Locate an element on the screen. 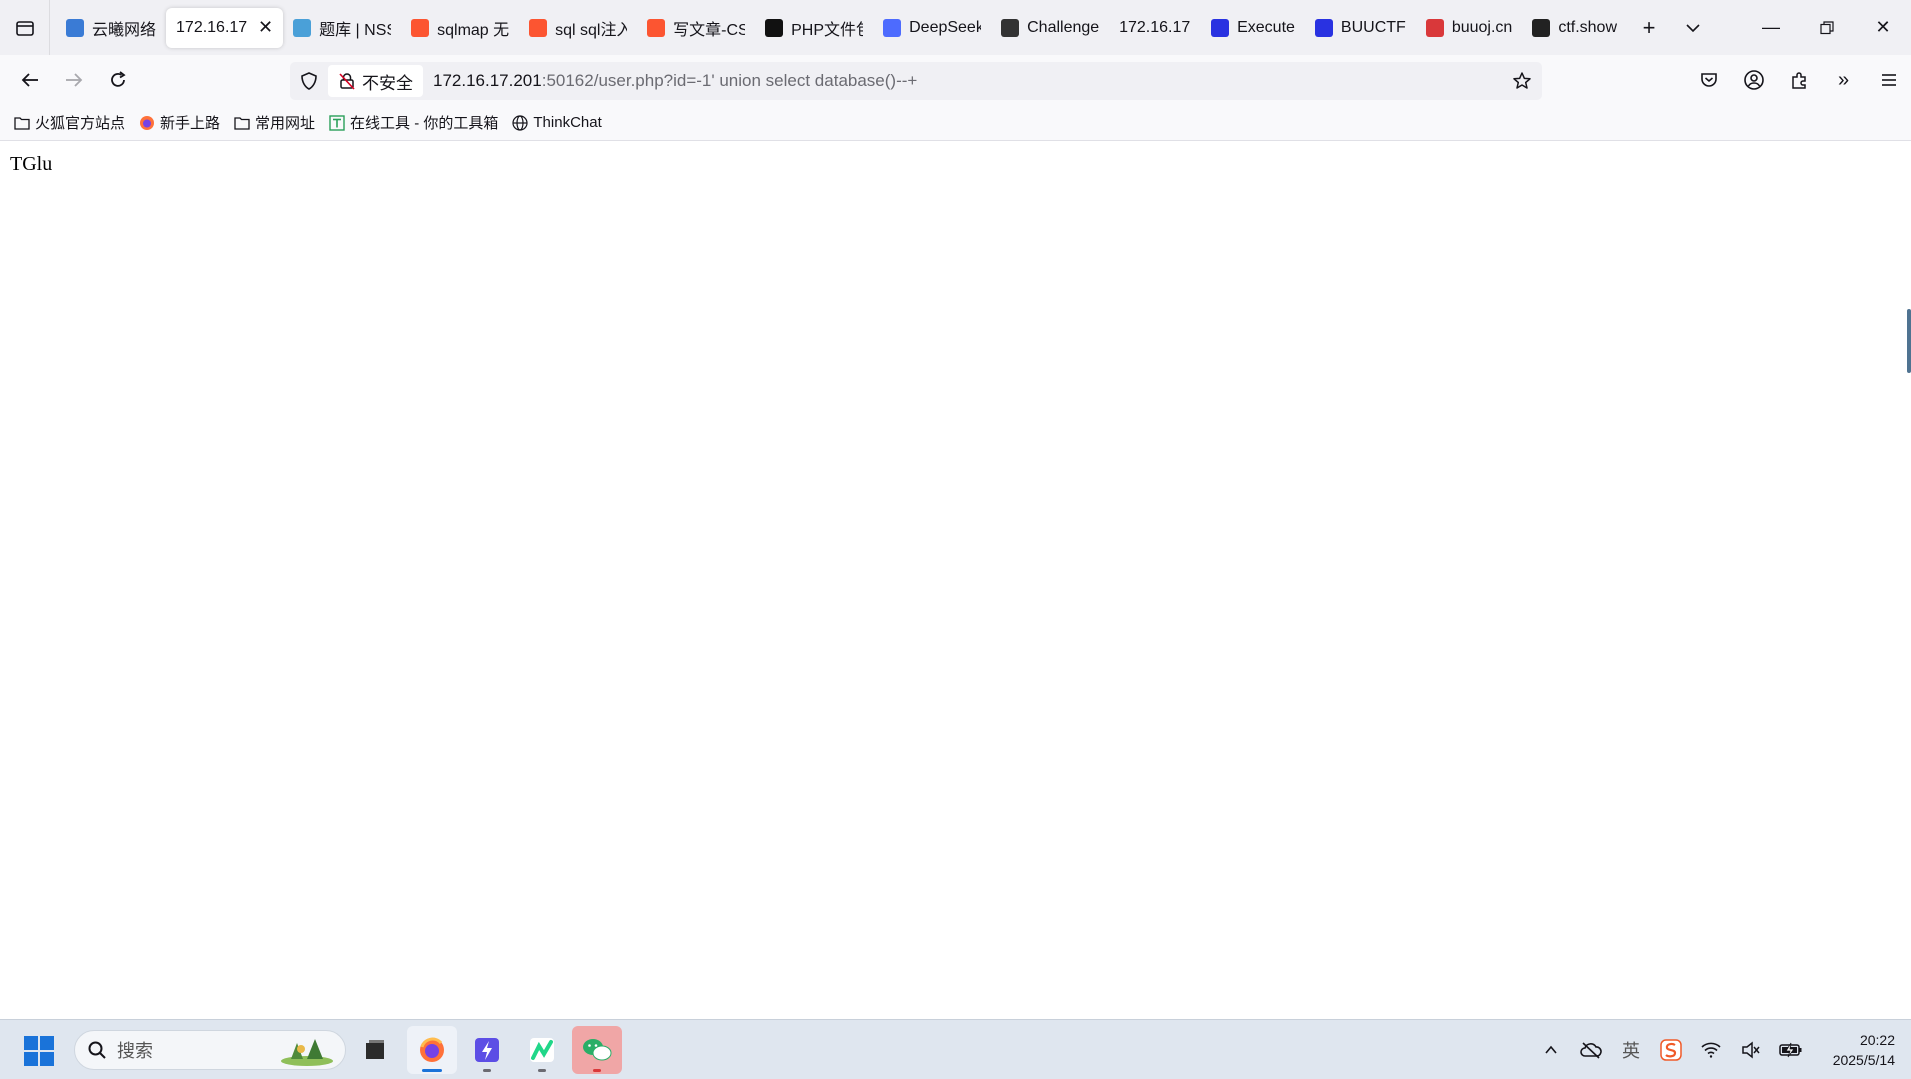  bookmark-label: 常用网址 is located at coordinates (285, 123).